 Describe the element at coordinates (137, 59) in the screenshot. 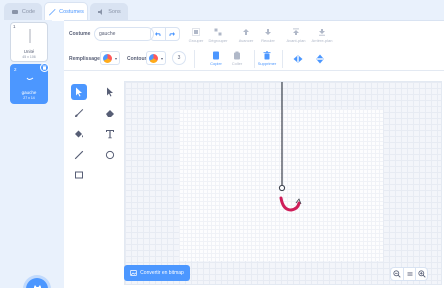

I see `outline-label: Contour` at that location.